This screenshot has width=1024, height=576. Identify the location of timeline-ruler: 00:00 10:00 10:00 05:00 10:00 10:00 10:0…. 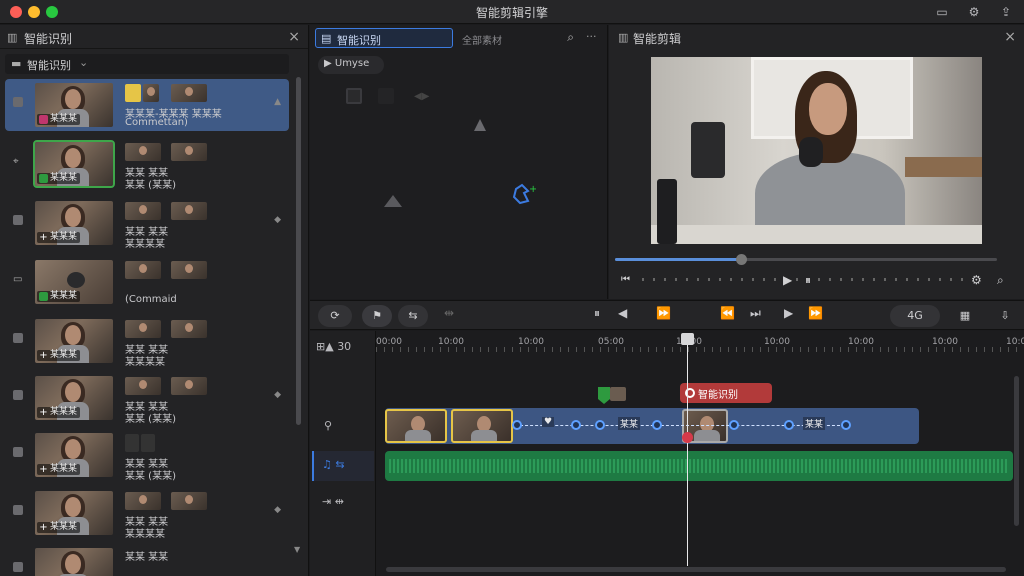
(700, 342).